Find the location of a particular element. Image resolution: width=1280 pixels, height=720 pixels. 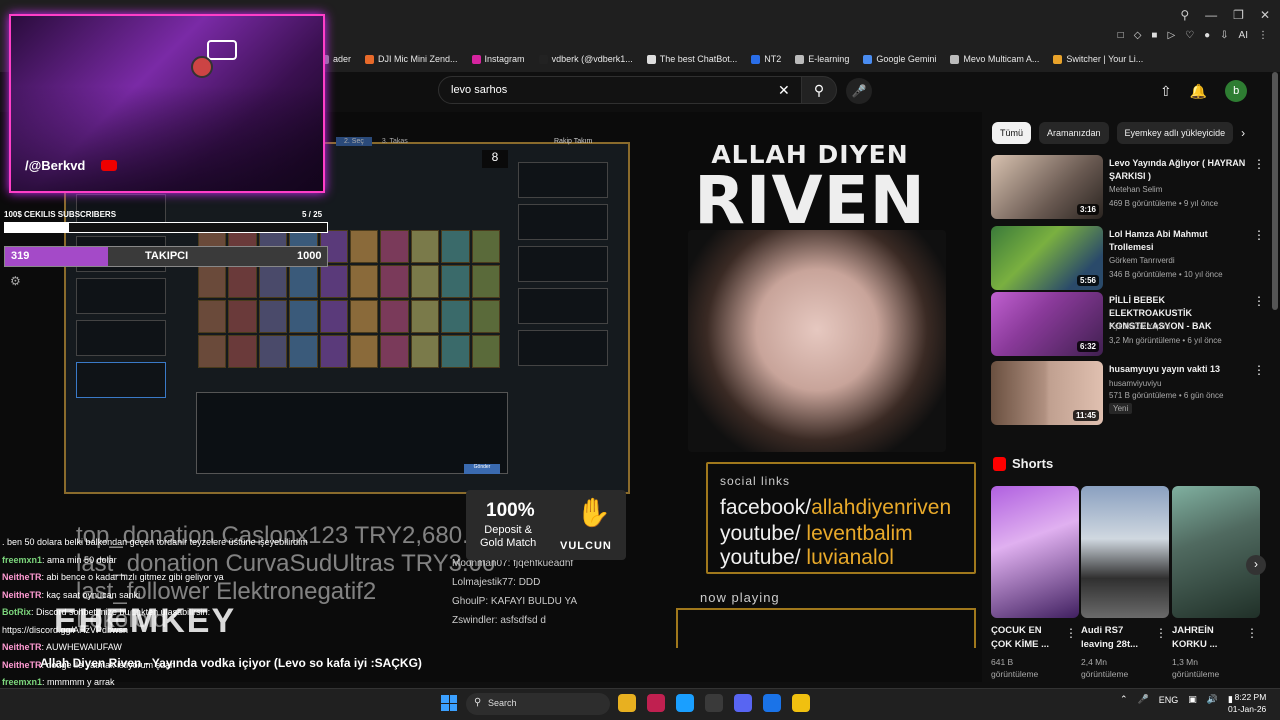

extension-icon: □ is located at coordinates (1121, 35).